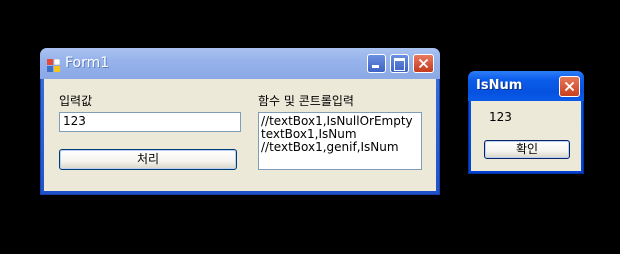  Describe the element at coordinates (500, 117) in the screenshot. I see `isnum-message: 123` at that location.